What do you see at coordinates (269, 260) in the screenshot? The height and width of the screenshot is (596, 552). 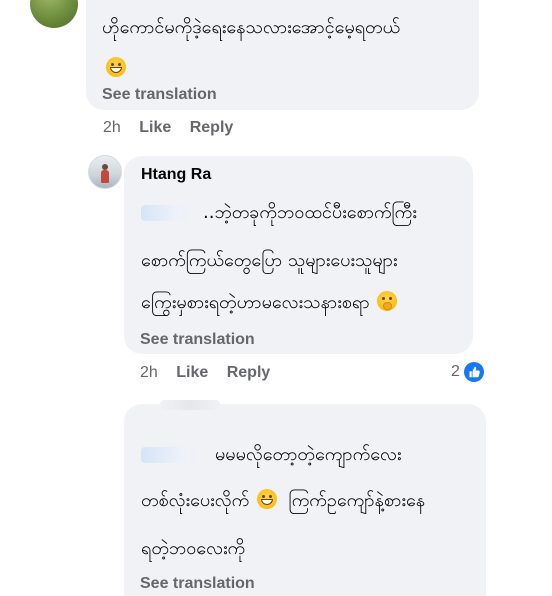 I see `comment-text-line: စောက်ကြယ်တွေပြော သူများပေးသူများ` at bounding box center [269, 260].